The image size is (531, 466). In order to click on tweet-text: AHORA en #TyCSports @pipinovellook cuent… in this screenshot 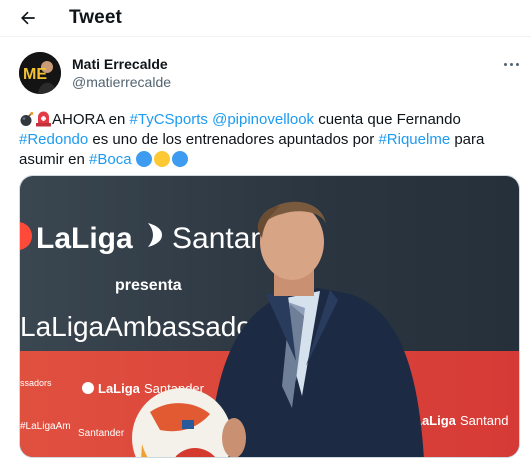, I will do `click(269, 140)`.